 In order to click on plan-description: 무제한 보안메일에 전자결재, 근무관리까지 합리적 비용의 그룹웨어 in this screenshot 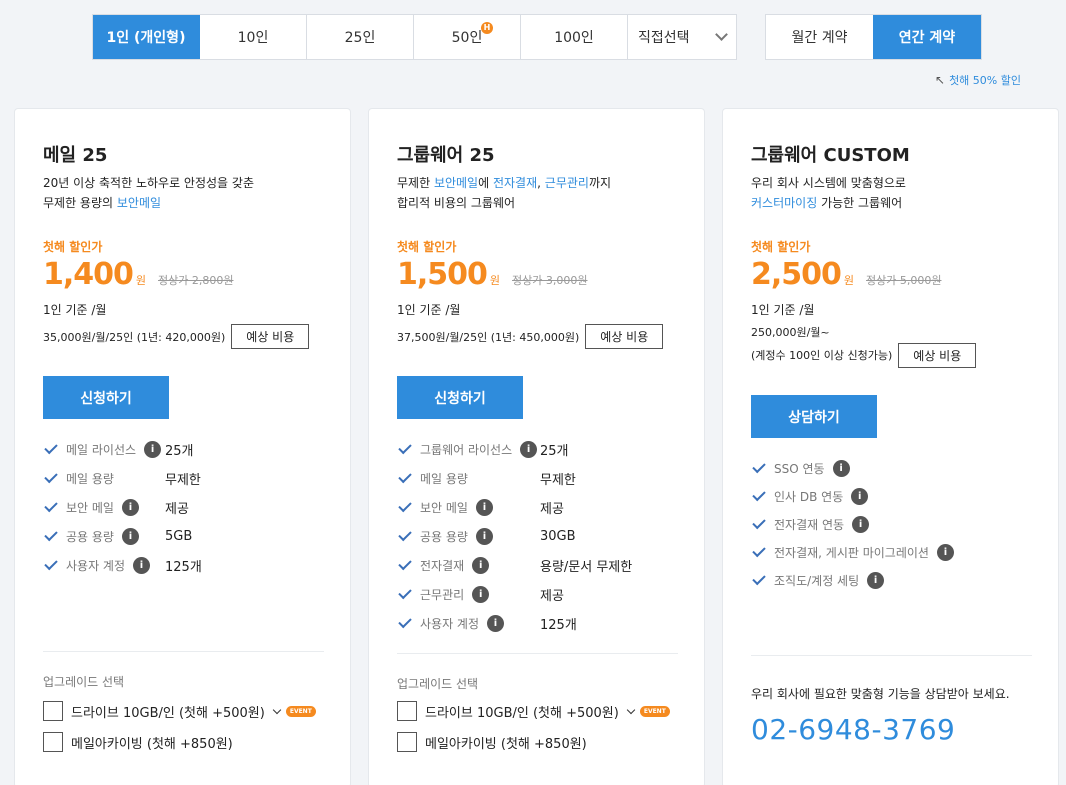, I will do `click(504, 193)`.